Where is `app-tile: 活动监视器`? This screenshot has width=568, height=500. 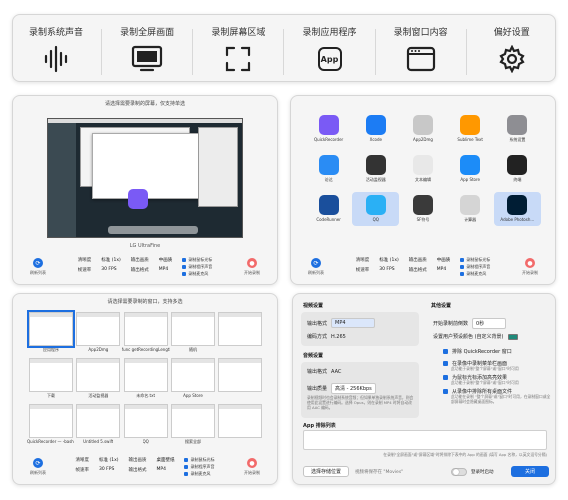
app-tile: 活动监视器 is located at coordinates (375, 169).